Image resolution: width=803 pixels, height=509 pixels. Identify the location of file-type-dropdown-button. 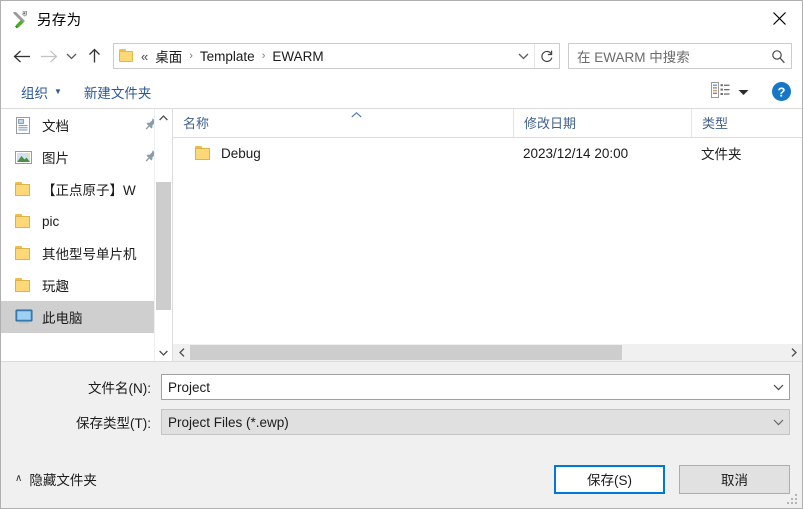
(778, 422).